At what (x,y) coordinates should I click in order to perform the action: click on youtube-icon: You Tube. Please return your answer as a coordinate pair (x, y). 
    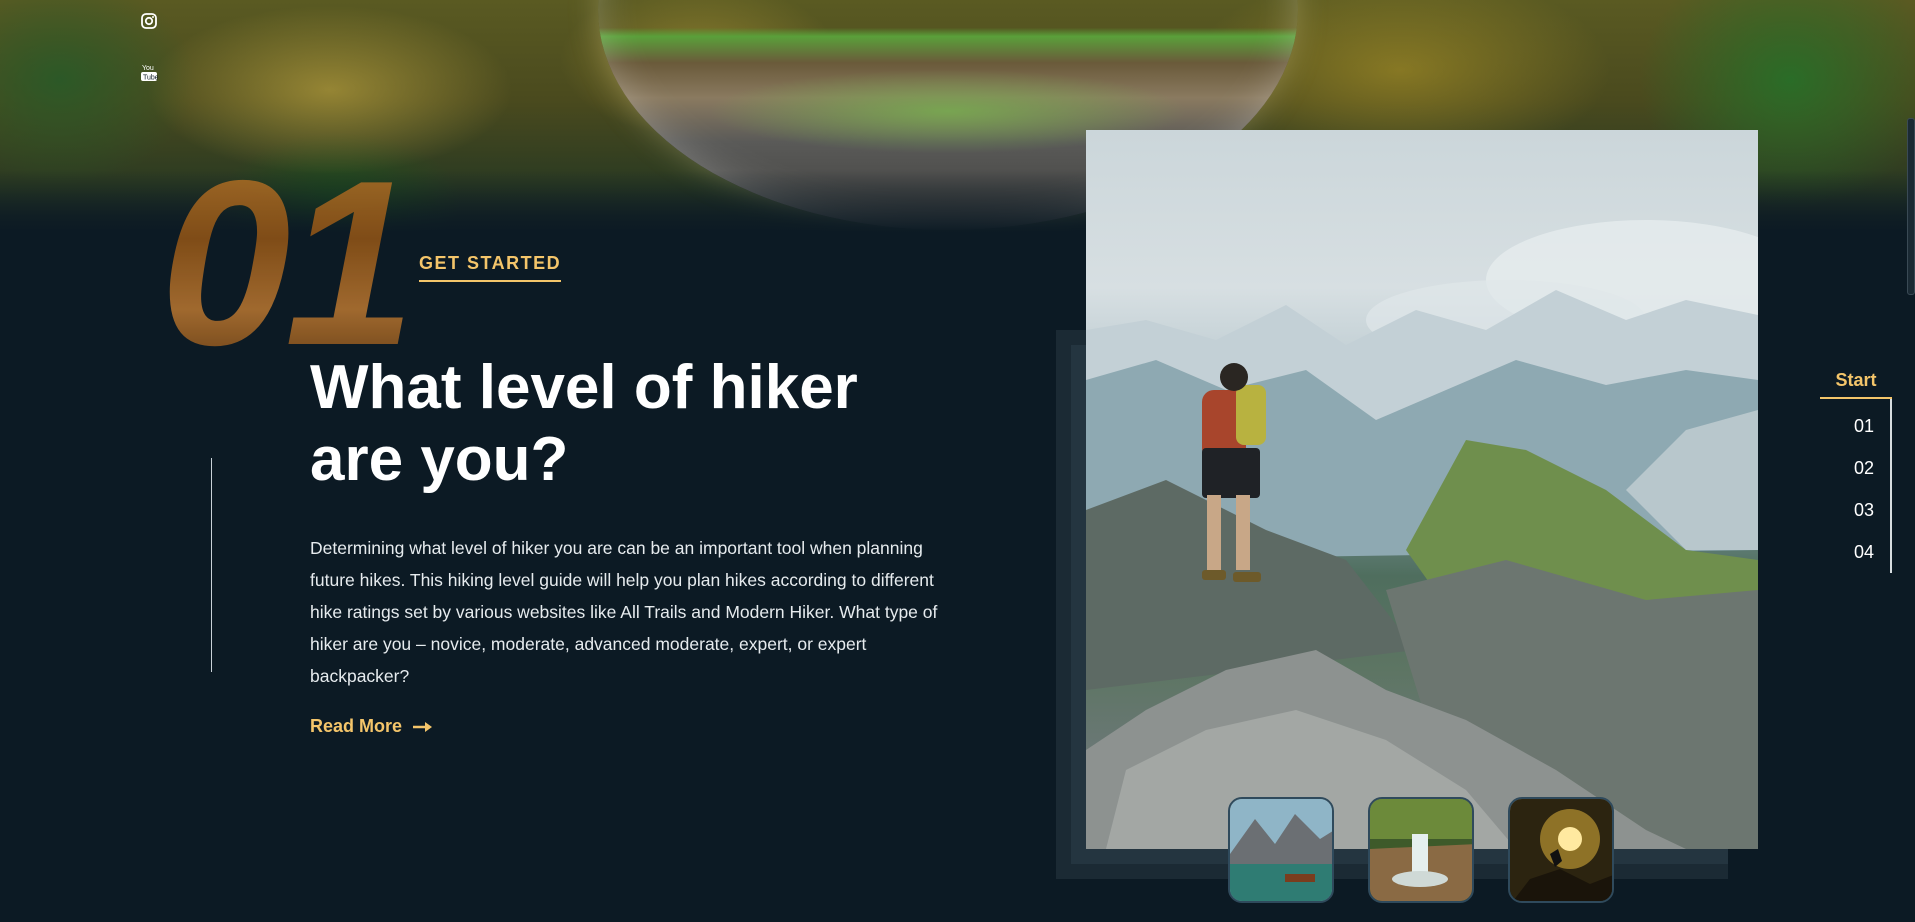
    Looking at the image, I should click on (149, 72).